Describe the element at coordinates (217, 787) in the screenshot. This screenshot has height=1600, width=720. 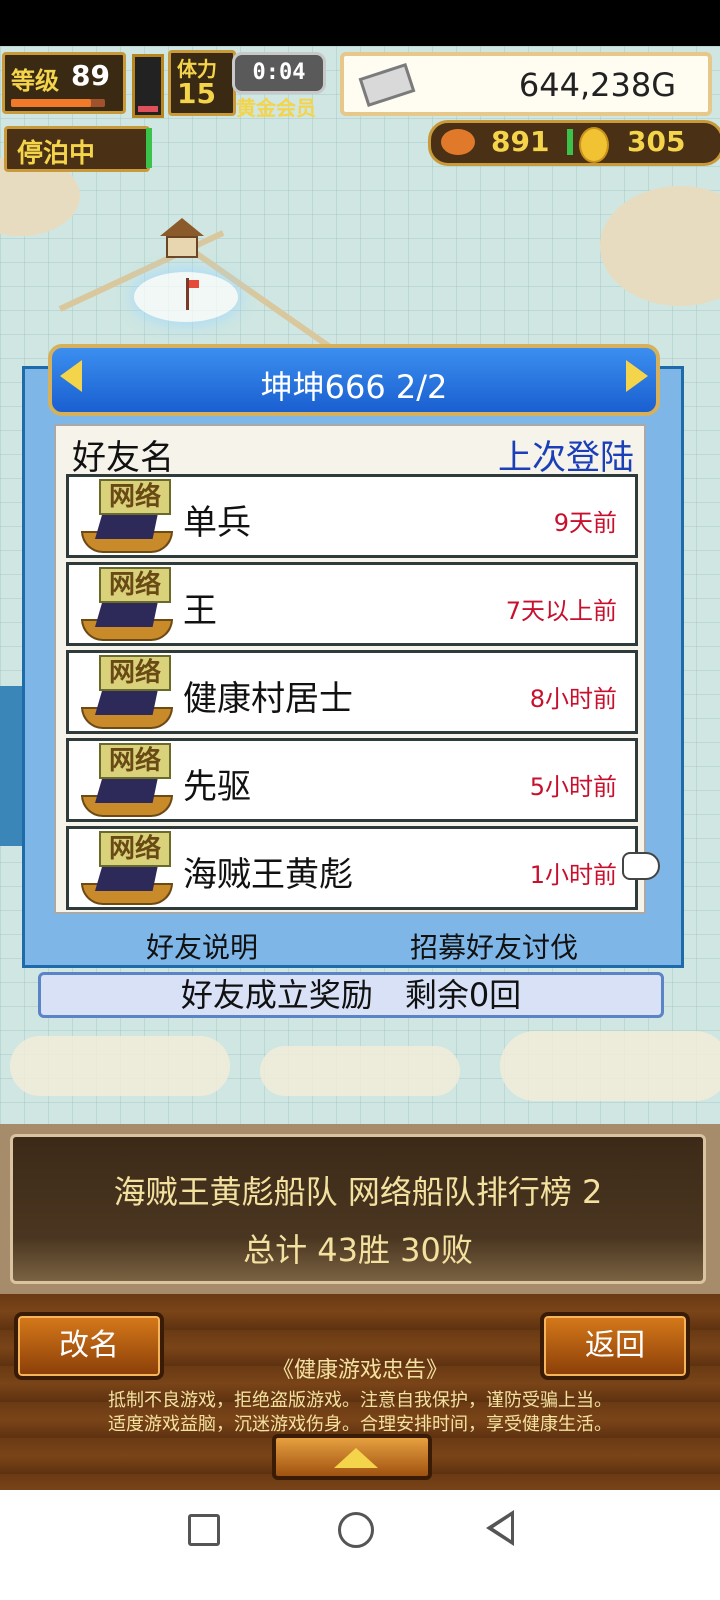
I see `friend-name: 先驱` at that location.